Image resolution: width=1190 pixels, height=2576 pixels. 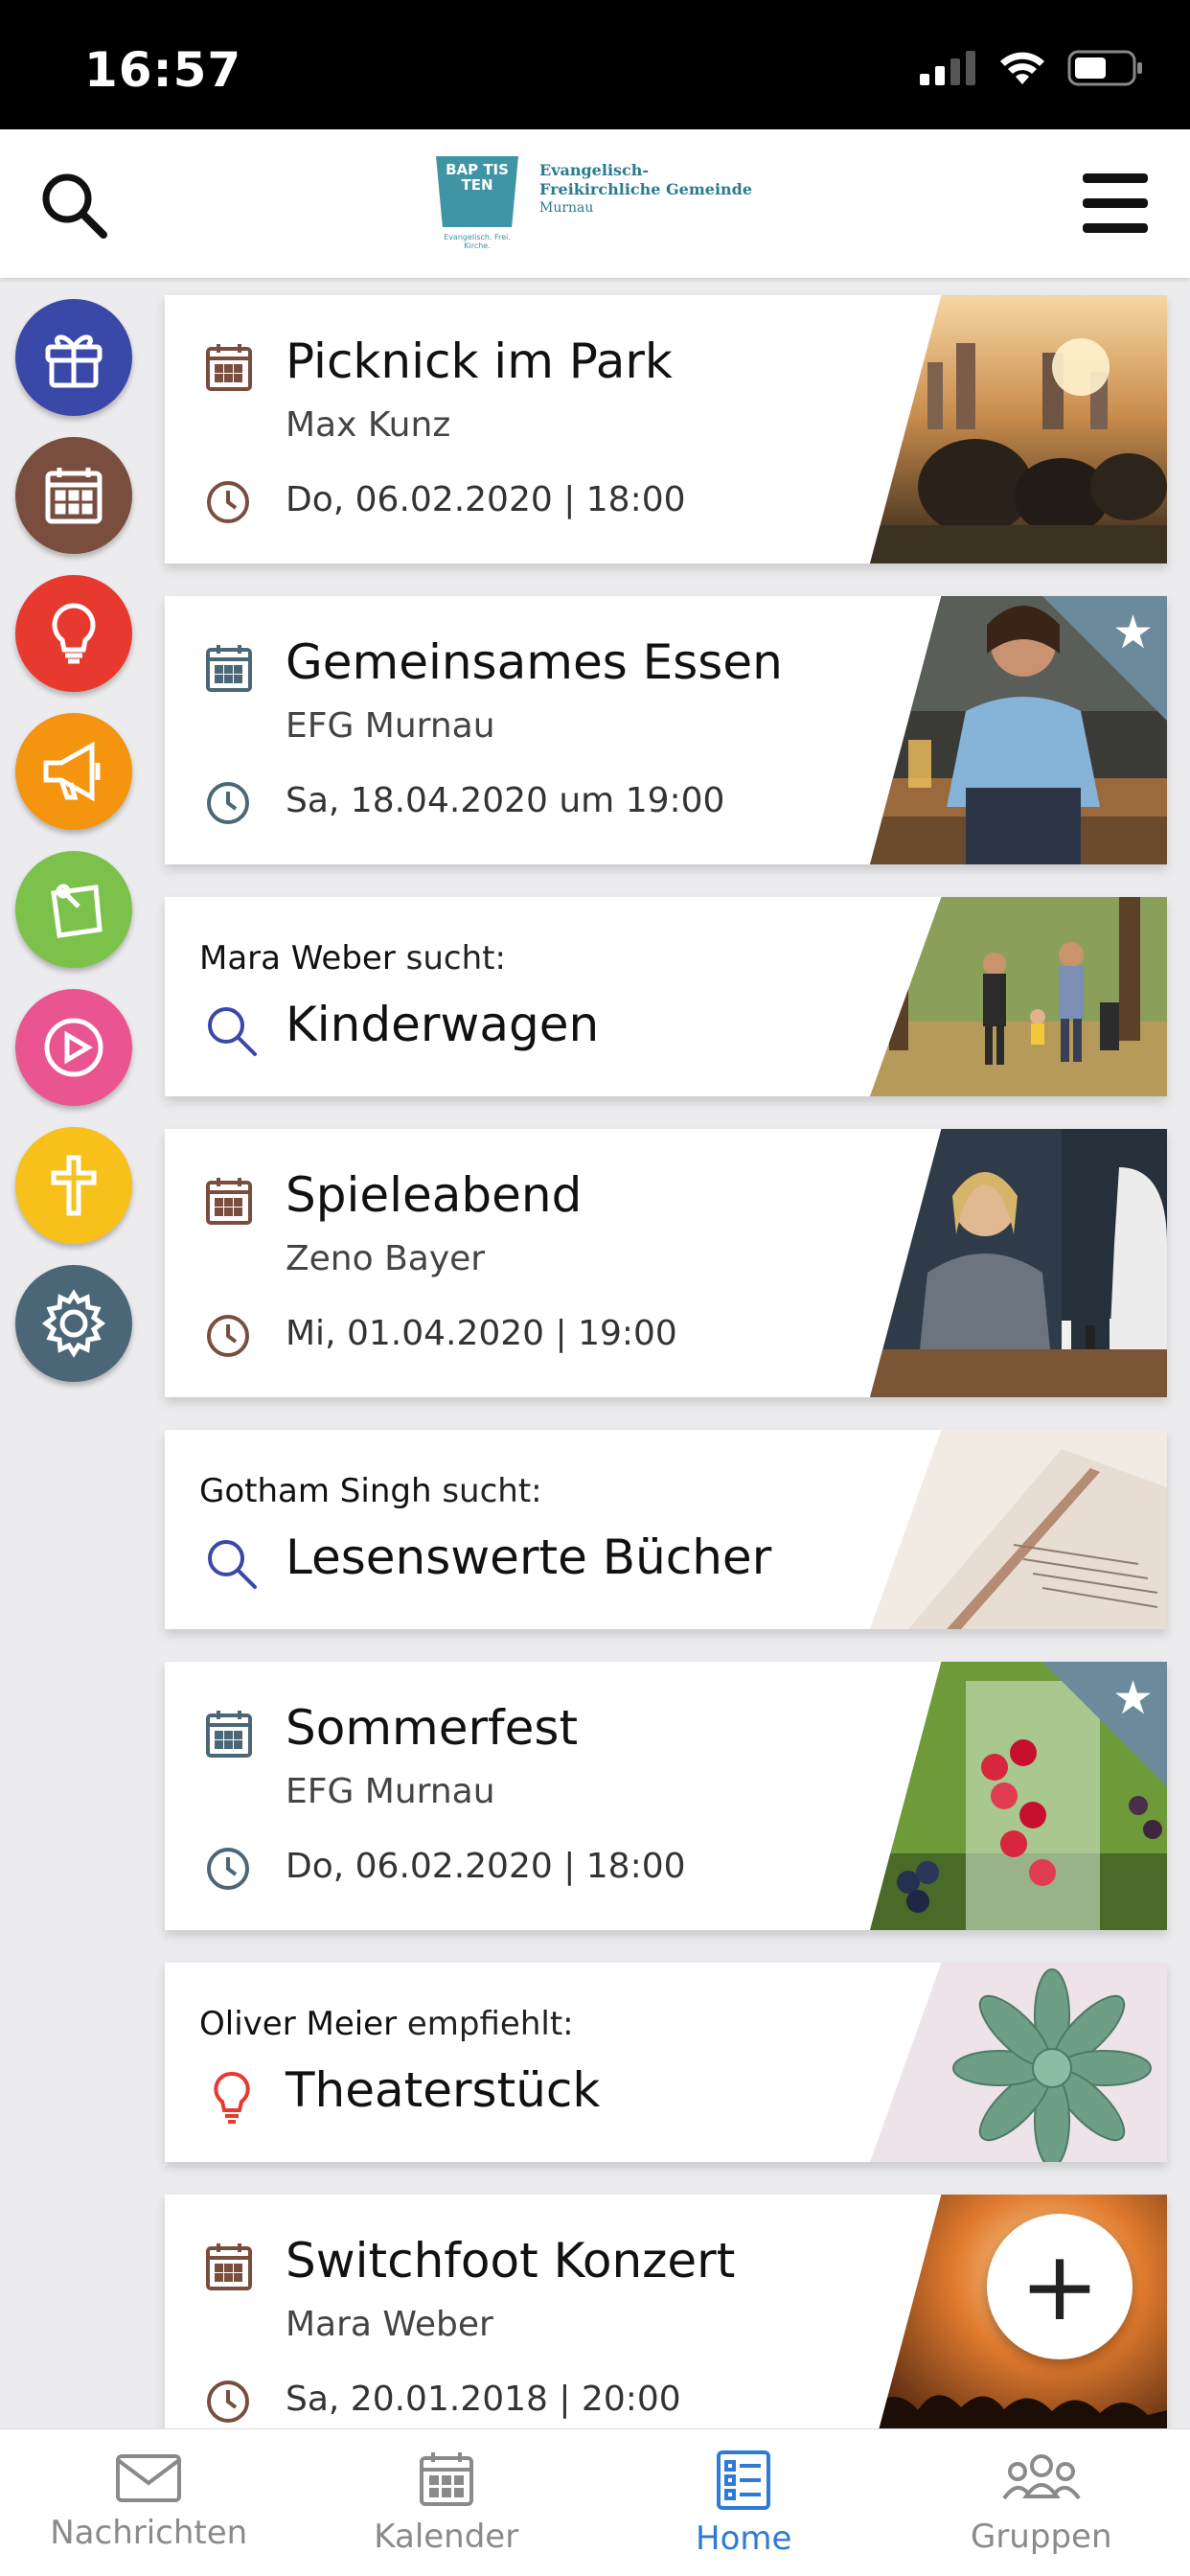 I want to click on event-title: Picknick im Park, so click(x=480, y=361).